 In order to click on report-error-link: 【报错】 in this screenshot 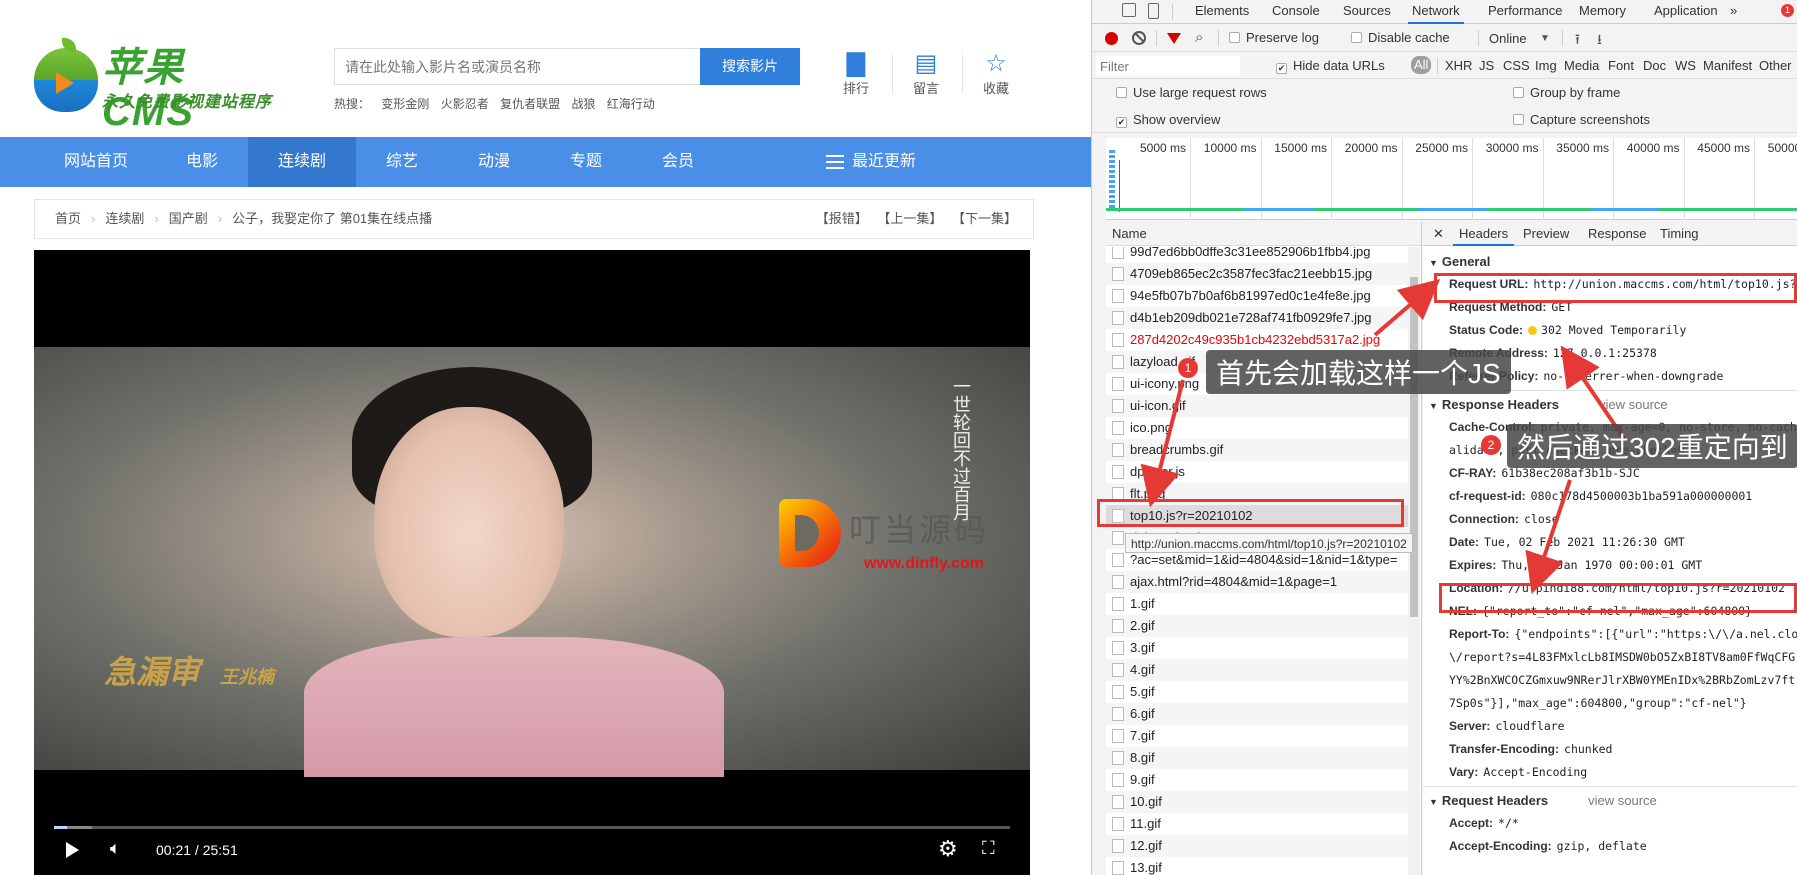, I will do `click(842, 218)`.